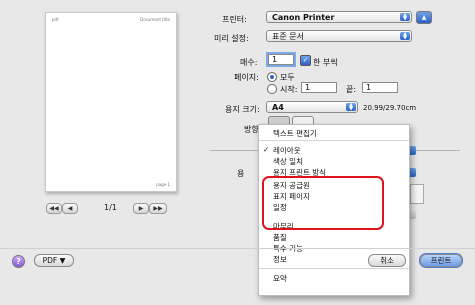 This screenshot has width=475, height=305. I want to click on preview-header-left: pdf, so click(55, 19).